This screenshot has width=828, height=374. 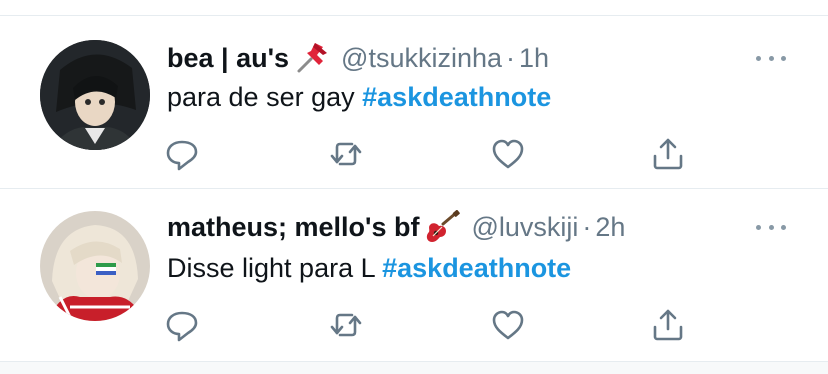 I want to click on tweet-body: Disse light para L, so click(x=271, y=268).